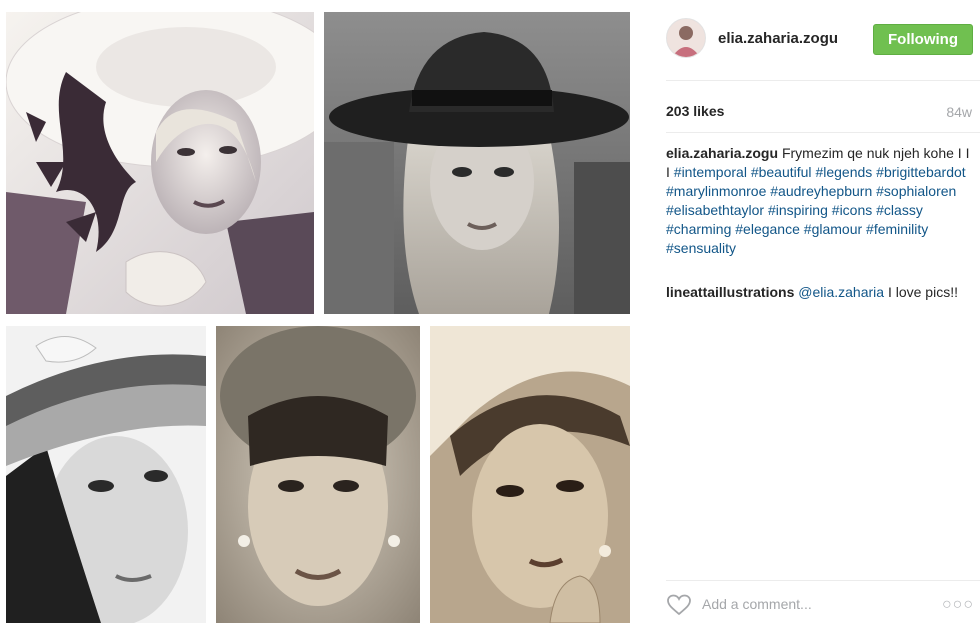 The height and width of the screenshot is (623, 980). I want to click on comment-text: I love pics!!, so click(922, 292).